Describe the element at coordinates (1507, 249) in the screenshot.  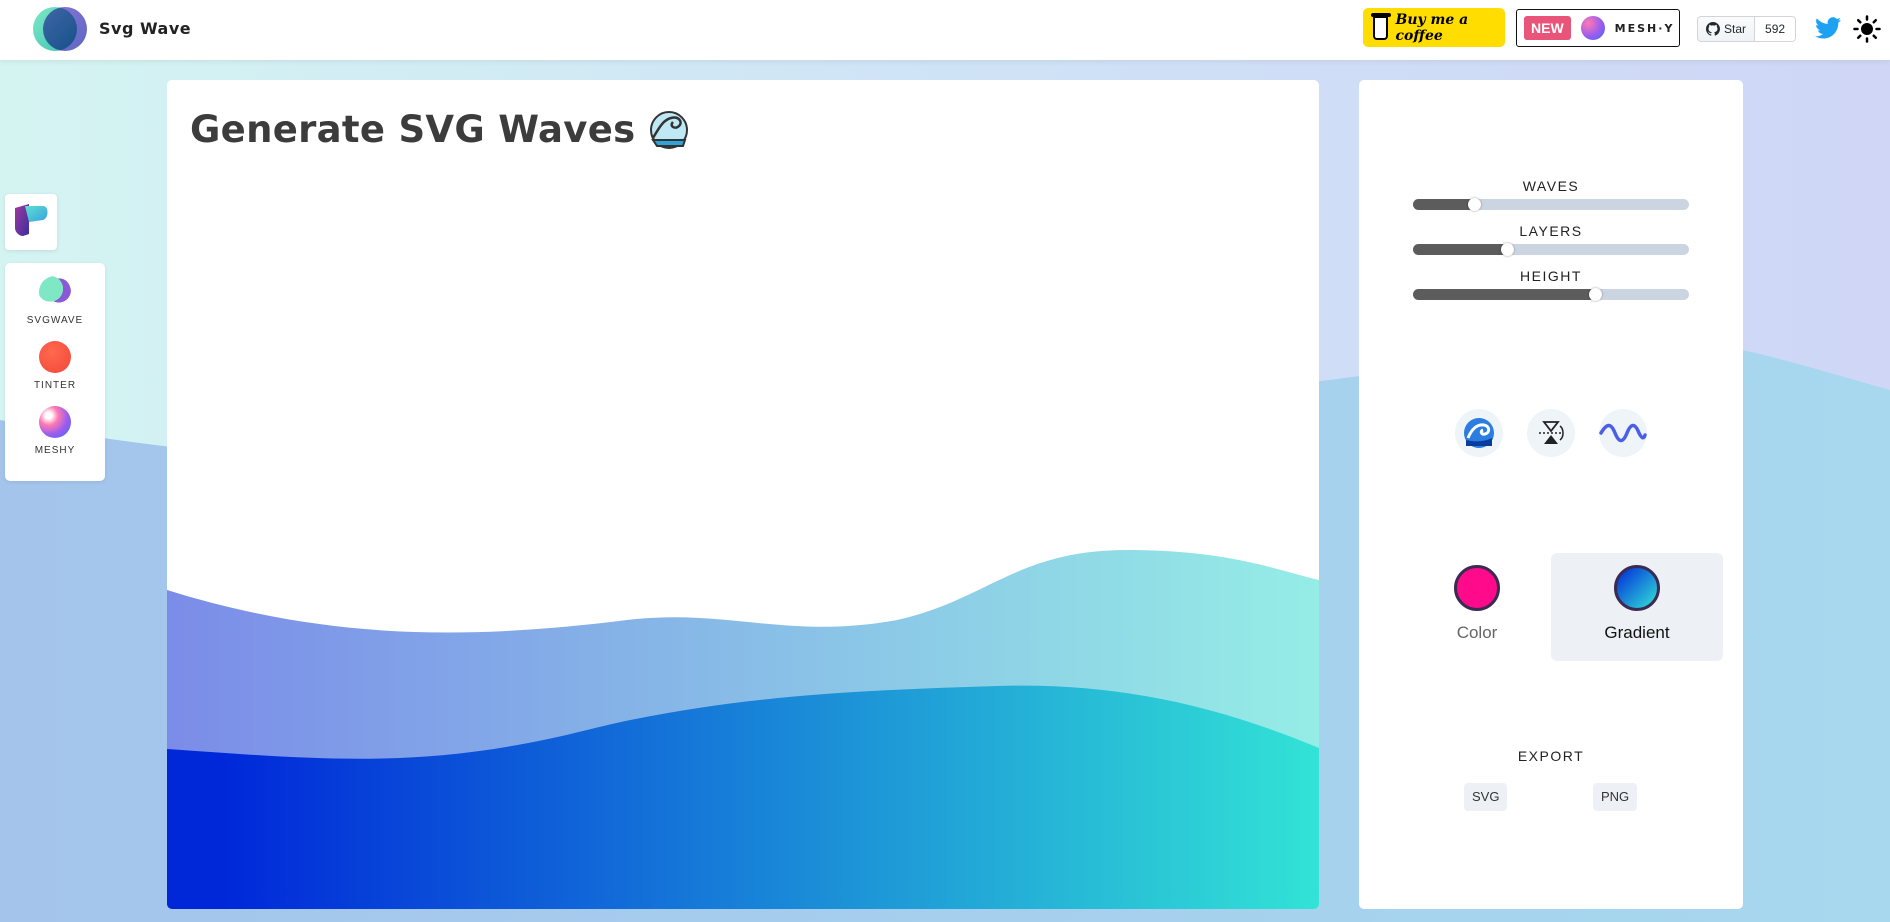
I see `layers-slider-thumb` at that location.